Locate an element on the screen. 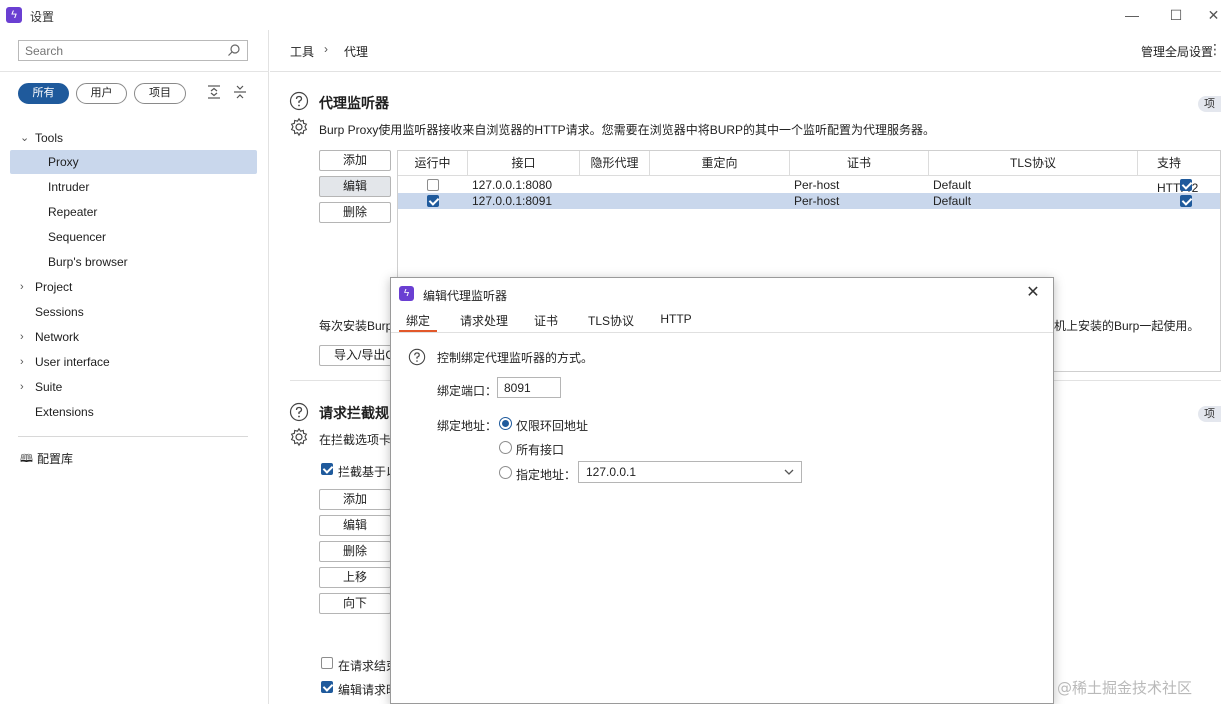 The height and width of the screenshot is (704, 1221). intercept-enable-checkbox is located at coordinates (327, 469).